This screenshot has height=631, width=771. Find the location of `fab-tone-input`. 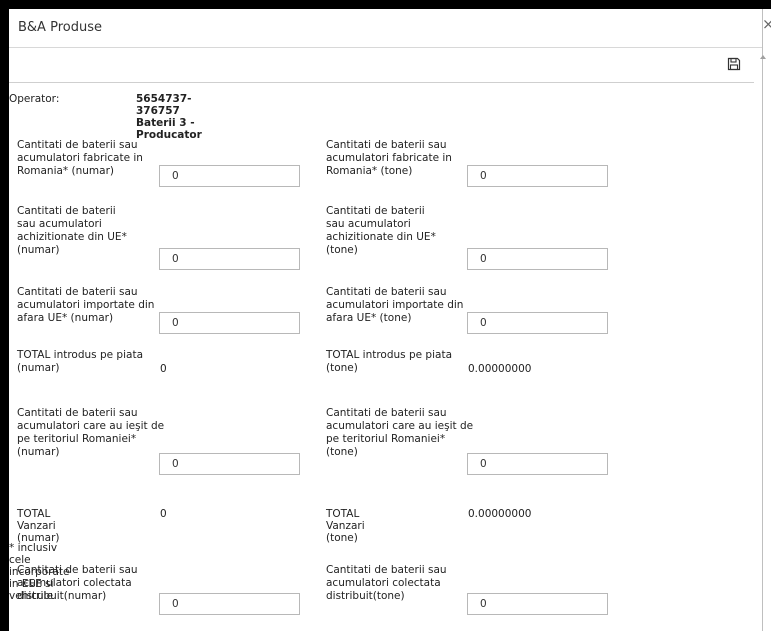

fab-tone-input is located at coordinates (537, 176).